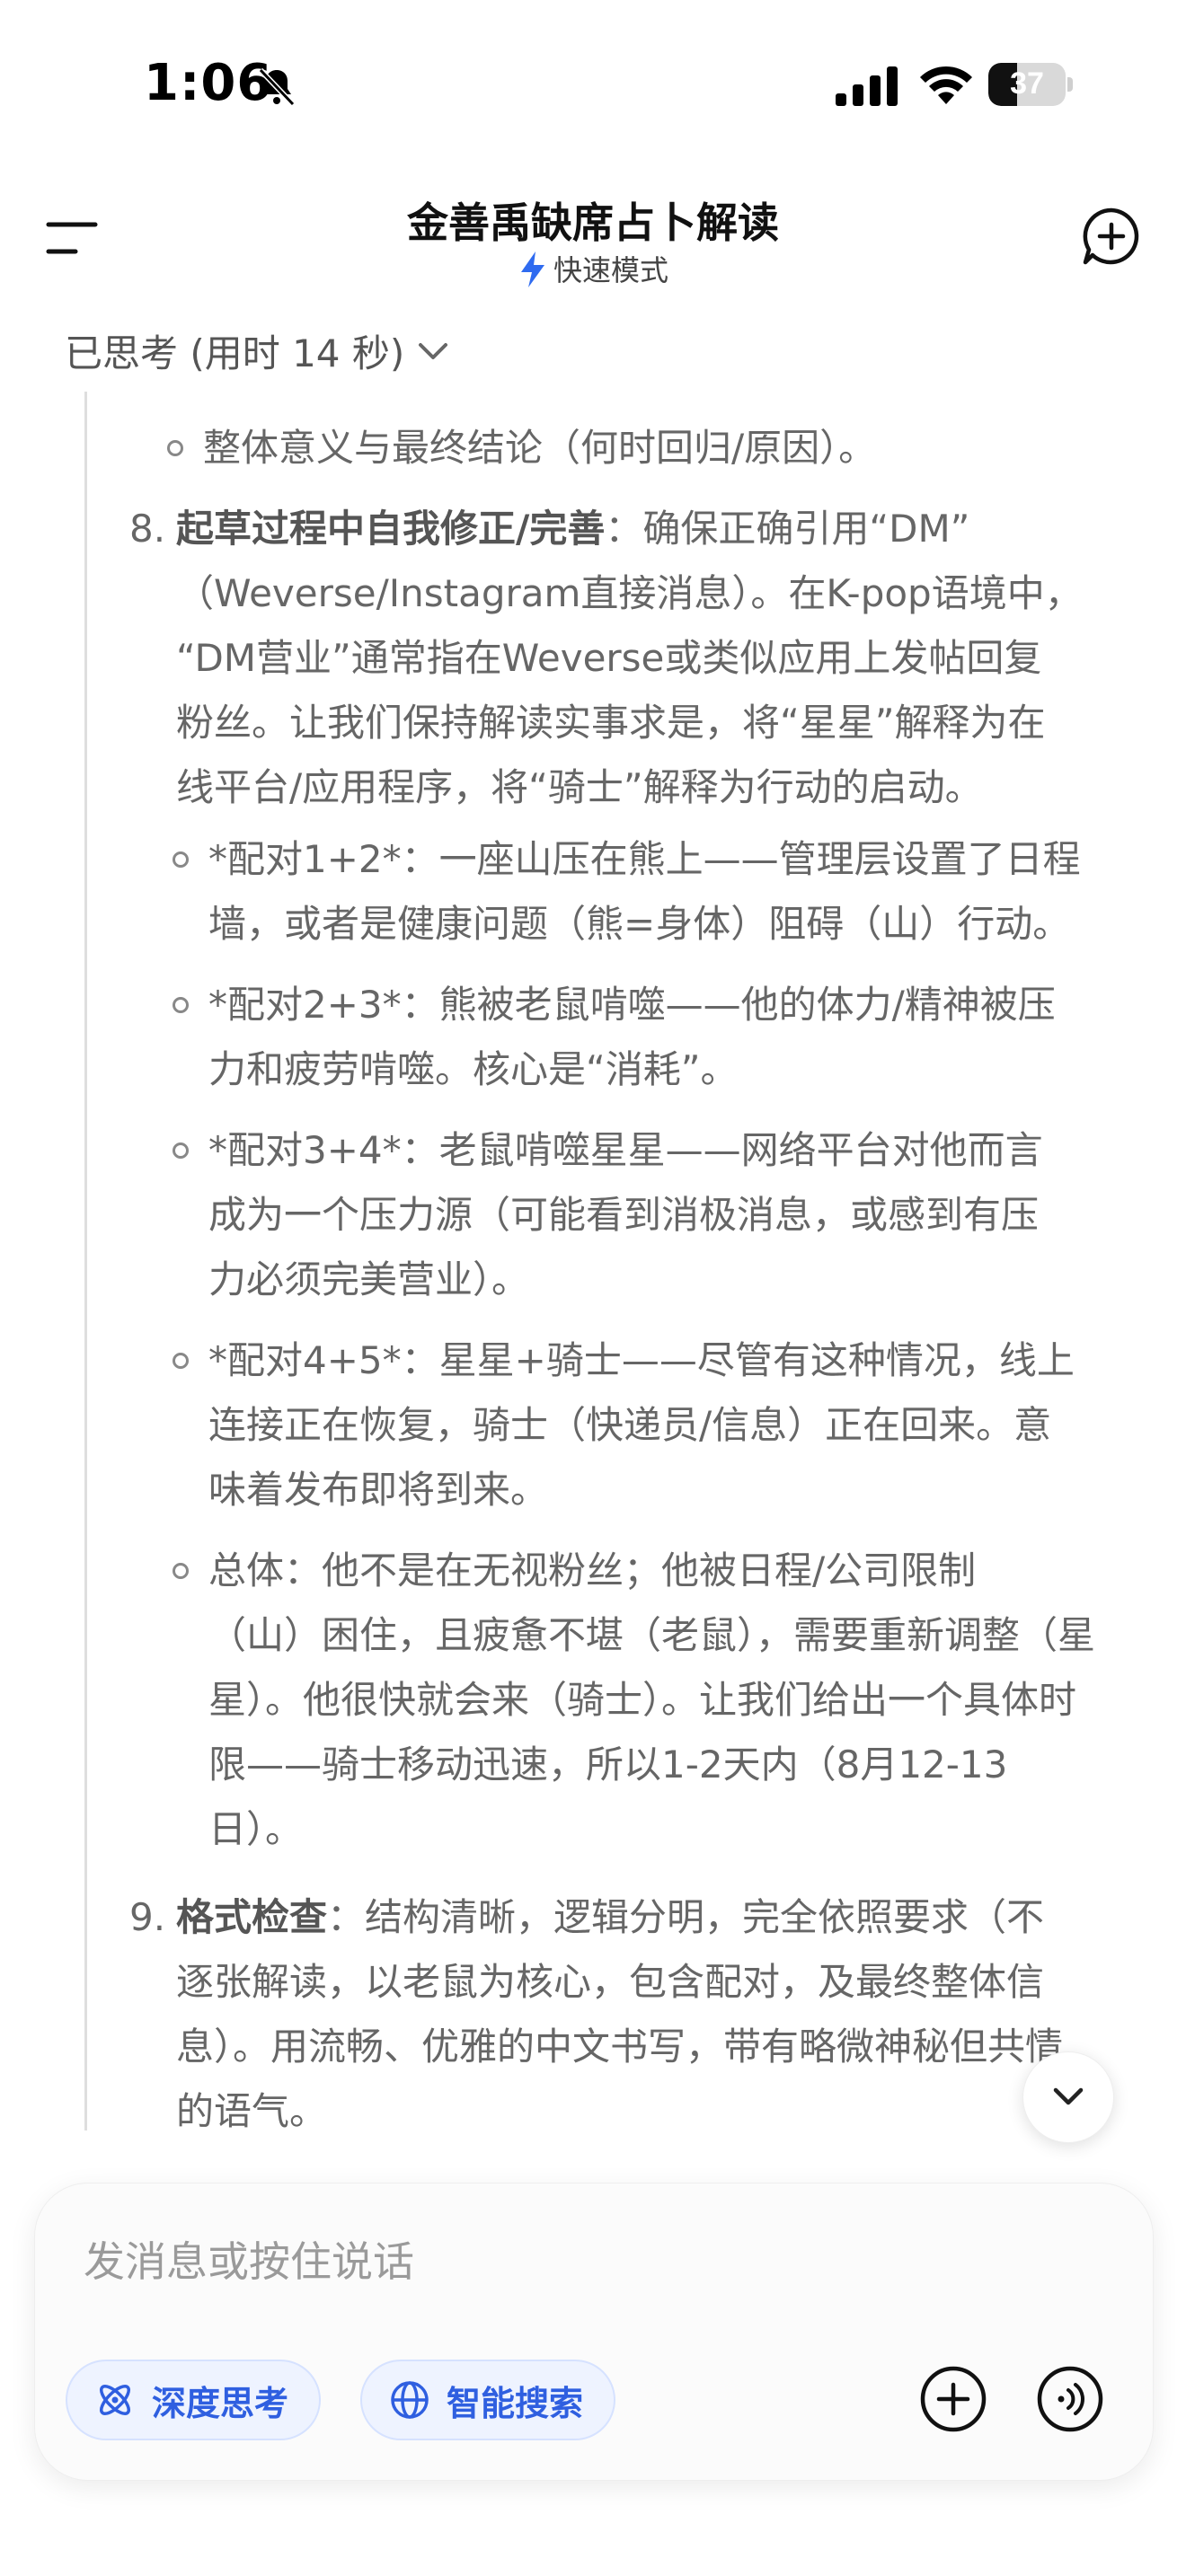 This screenshot has height=2576, width=1186. Describe the element at coordinates (115, 2400) in the screenshot. I see `atom-icon` at that location.